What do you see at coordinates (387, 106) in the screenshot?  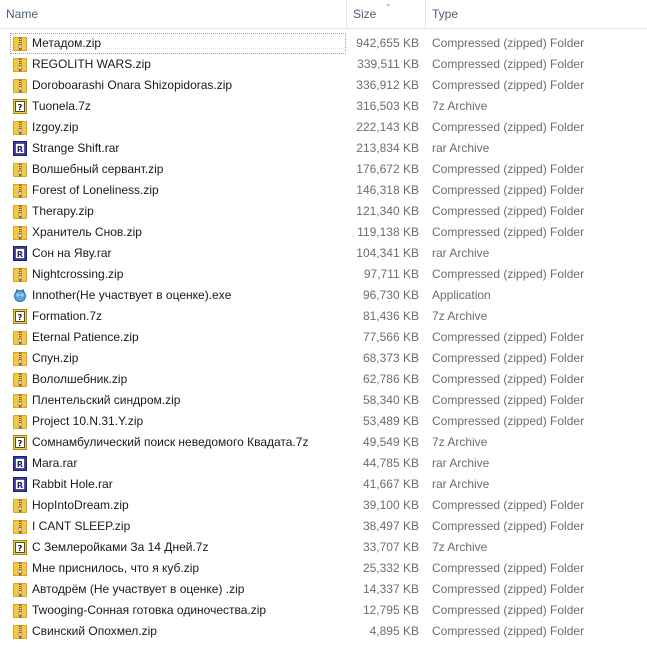 I see `file-size: 316,503 KB` at bounding box center [387, 106].